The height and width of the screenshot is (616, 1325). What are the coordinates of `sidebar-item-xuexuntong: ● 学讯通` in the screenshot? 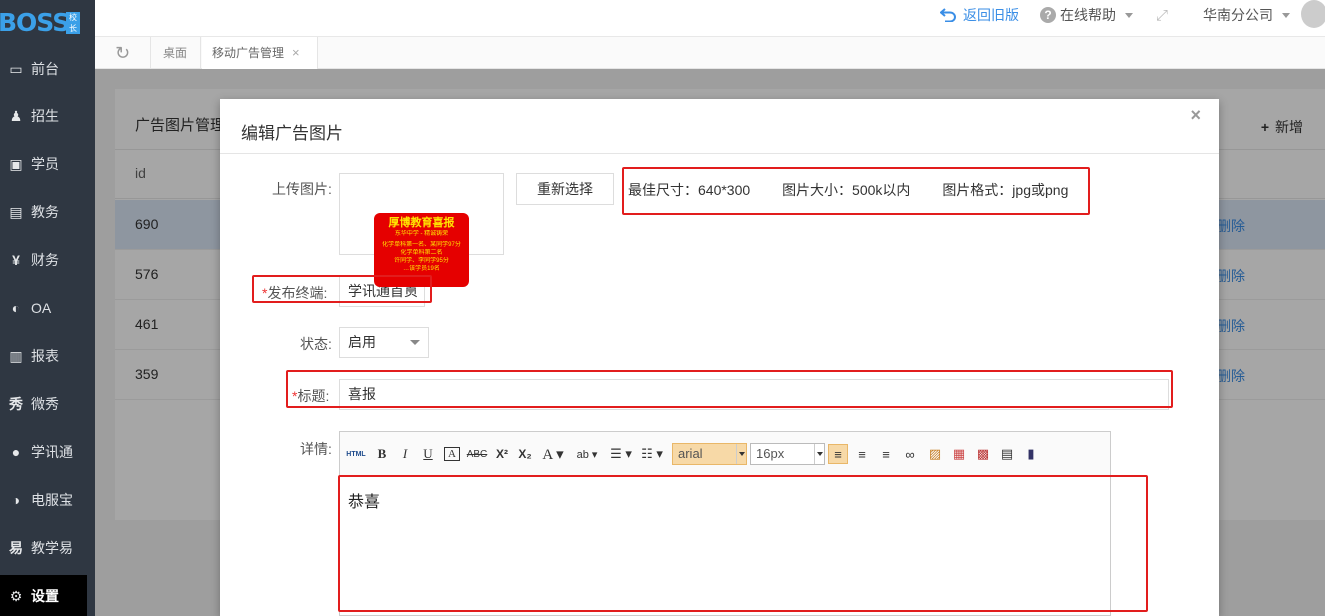 It's located at (47, 452).